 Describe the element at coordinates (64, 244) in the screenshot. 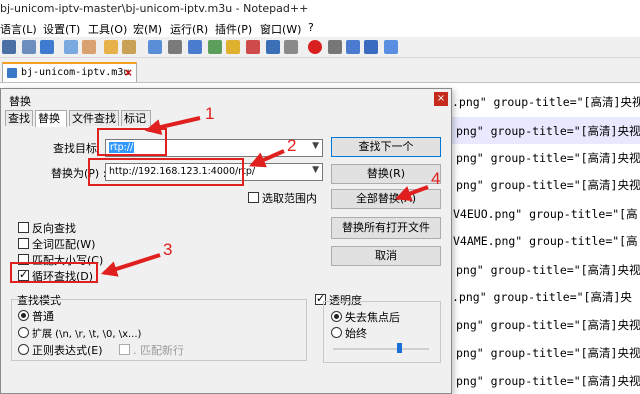

I see `whole-word-label: 全词匹配(W)` at that location.